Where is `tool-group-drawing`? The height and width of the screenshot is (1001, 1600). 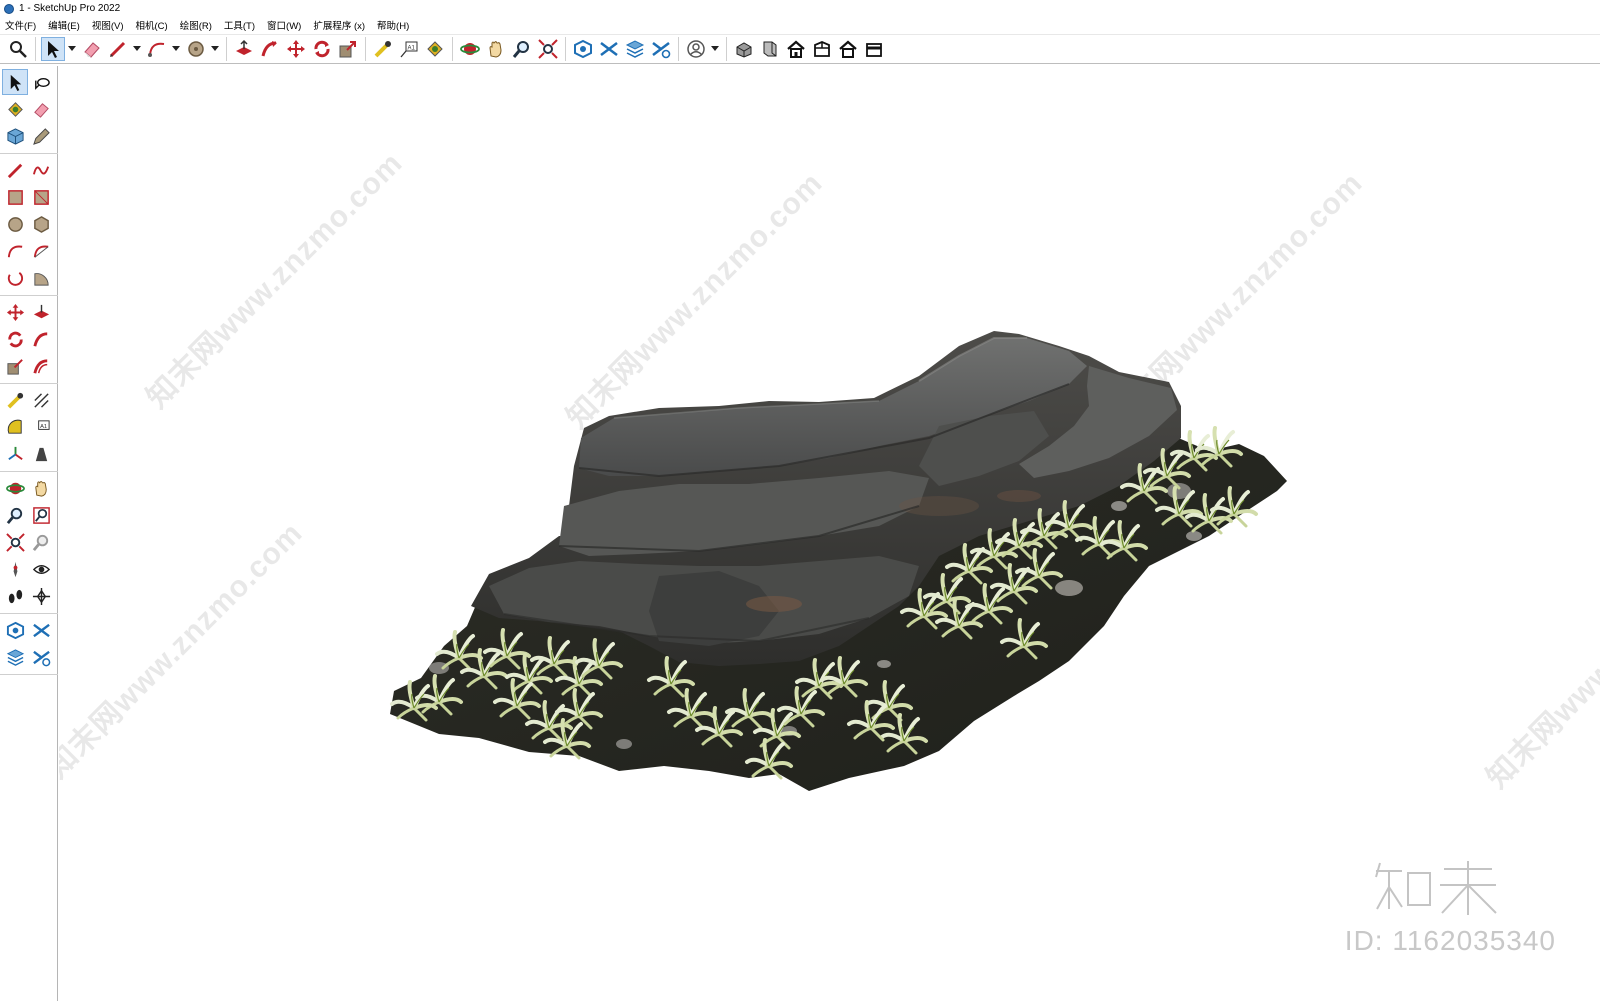
tool-group-drawing is located at coordinates (29, 225).